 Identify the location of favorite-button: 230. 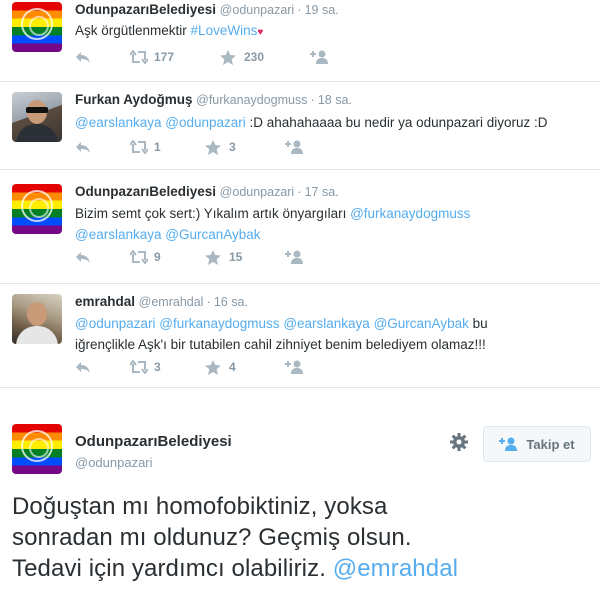
(265, 57).